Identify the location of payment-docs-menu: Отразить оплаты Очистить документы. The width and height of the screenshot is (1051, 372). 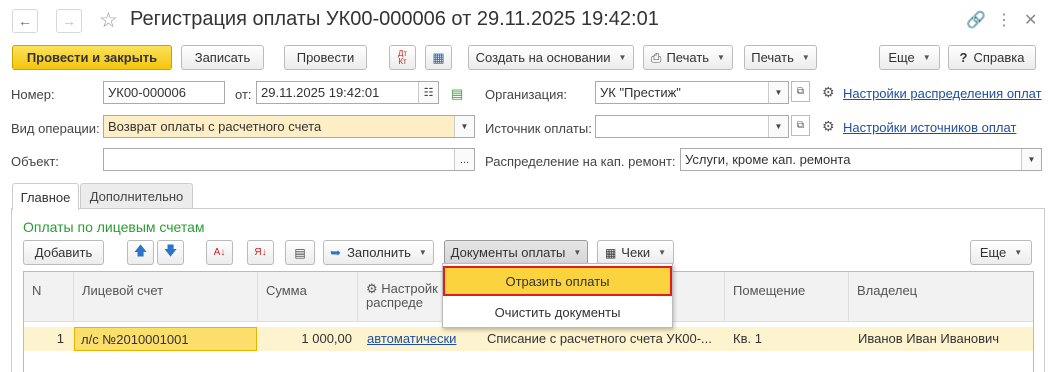
(557, 295).